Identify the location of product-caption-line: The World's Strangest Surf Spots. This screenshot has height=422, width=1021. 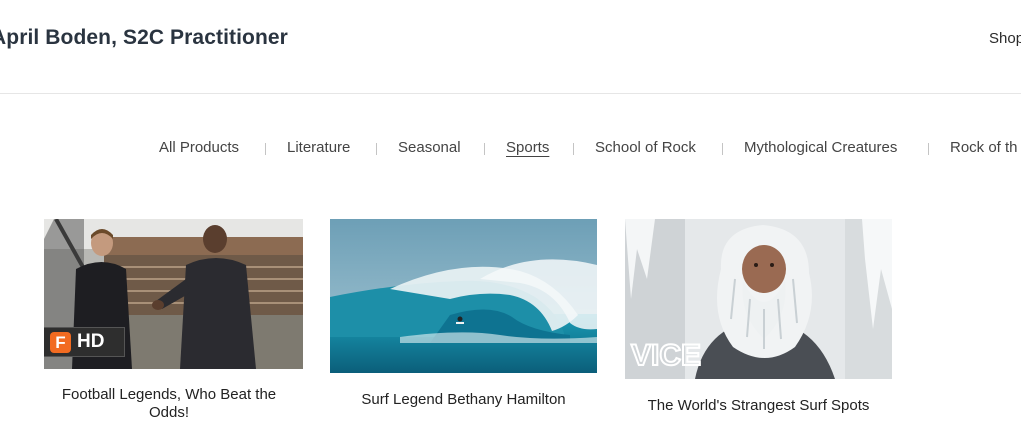
(758, 405).